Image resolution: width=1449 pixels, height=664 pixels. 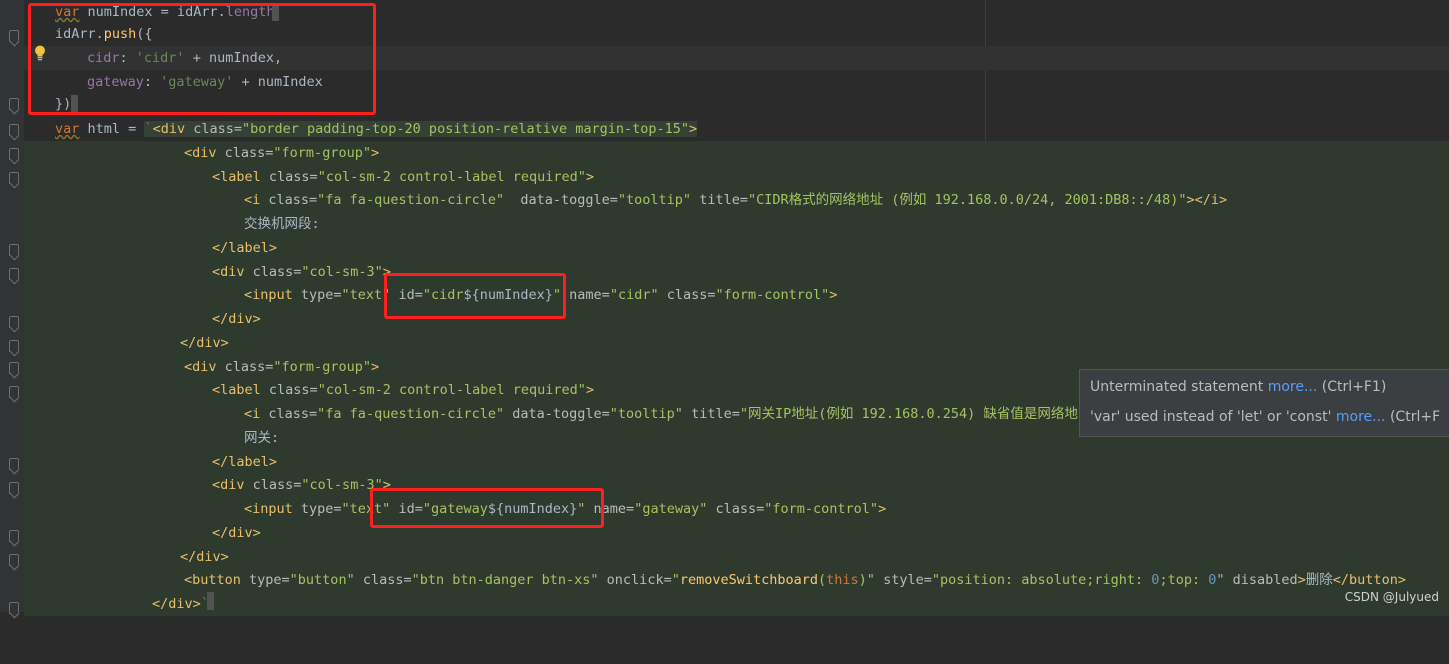 I want to click on code-line-20: </label>, so click(x=736, y=462).